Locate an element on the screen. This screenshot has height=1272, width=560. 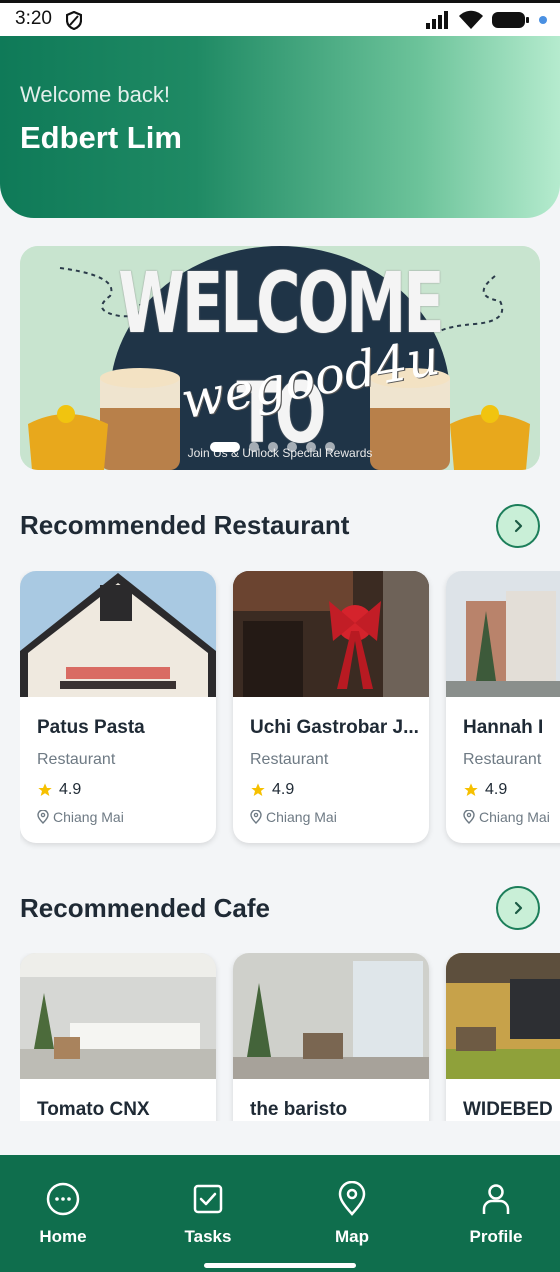
cafe-card: Tomato CNX is located at coordinates (118, 1037).